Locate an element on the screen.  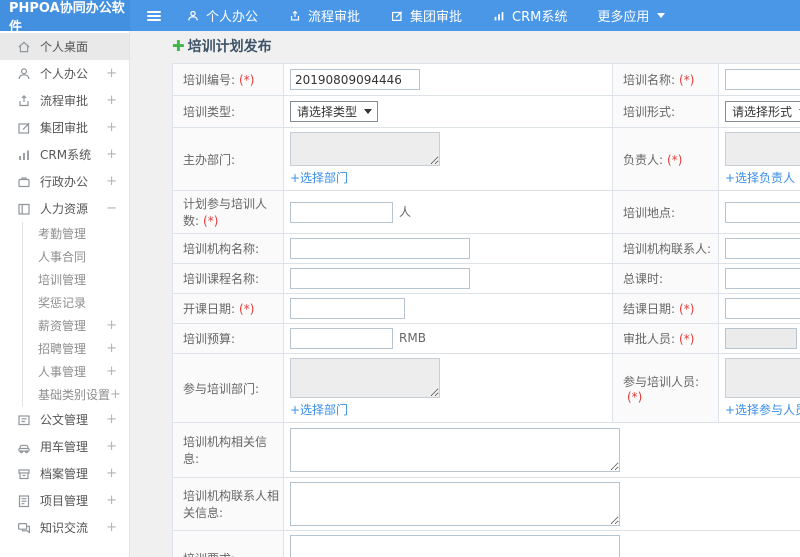
nav-personal-office: 个人办公 is located at coordinates (222, 15).